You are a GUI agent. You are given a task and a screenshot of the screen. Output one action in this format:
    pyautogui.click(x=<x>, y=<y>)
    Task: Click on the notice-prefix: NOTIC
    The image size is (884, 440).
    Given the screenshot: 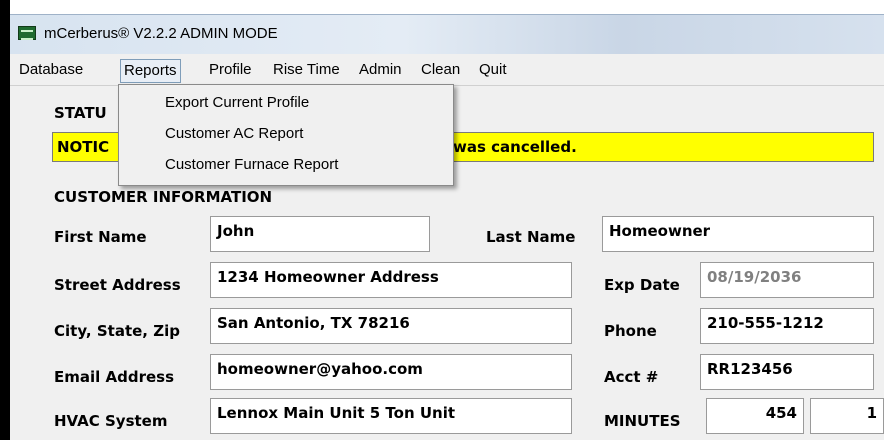 What is the action you would take?
    pyautogui.click(x=83, y=147)
    